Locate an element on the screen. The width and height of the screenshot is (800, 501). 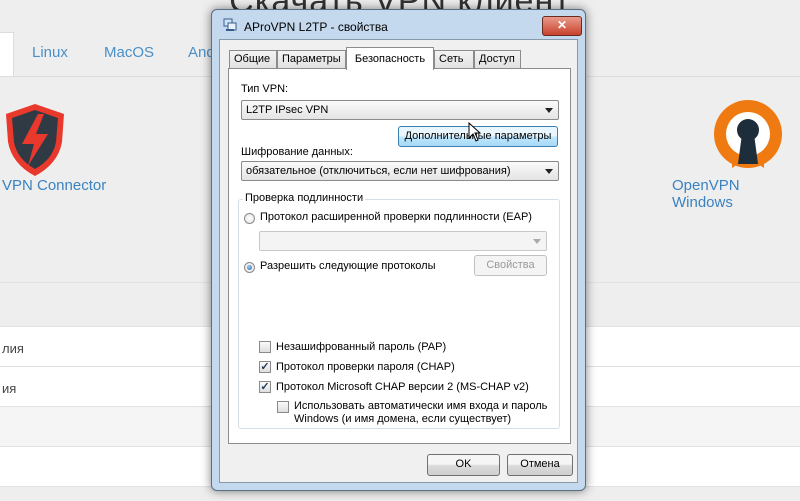
encryption-label: Шифрование данных: is located at coordinates (297, 152).